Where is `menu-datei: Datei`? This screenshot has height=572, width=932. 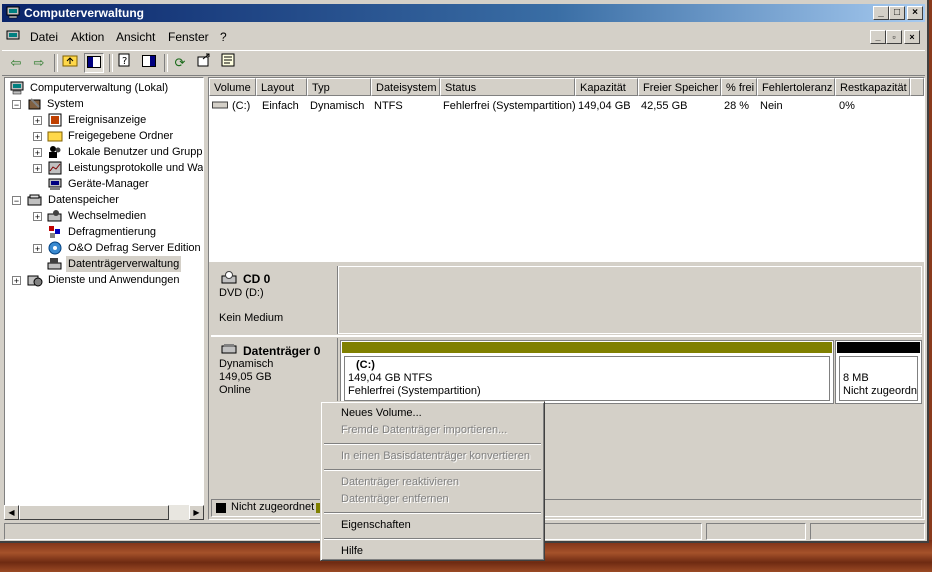 menu-datei: Datei is located at coordinates (44, 37).